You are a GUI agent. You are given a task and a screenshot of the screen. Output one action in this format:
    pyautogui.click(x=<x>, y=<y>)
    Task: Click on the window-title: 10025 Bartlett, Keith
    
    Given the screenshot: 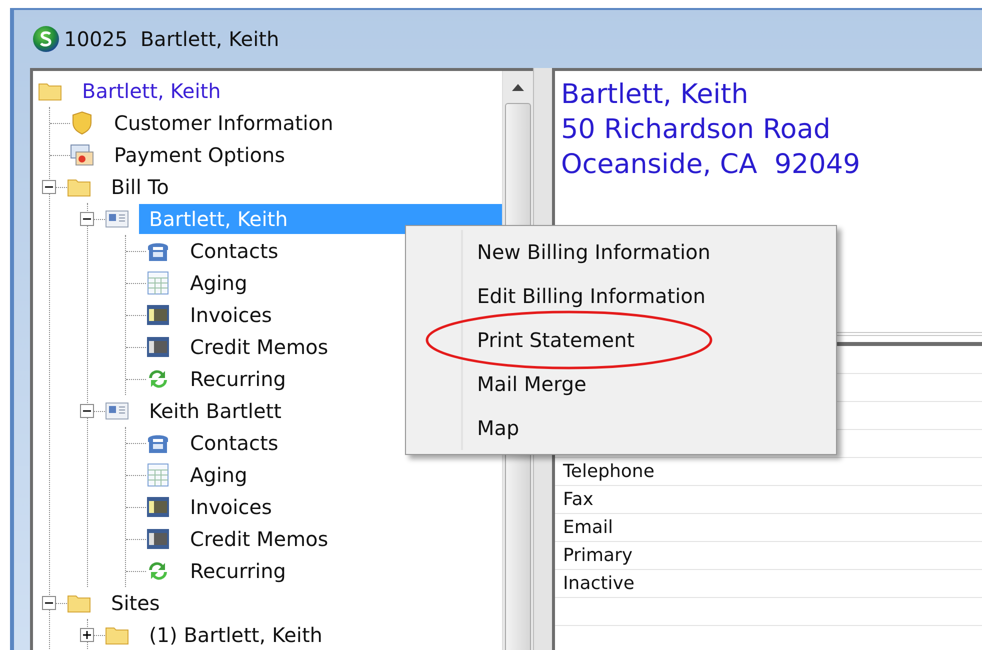 What is the action you would take?
    pyautogui.click(x=172, y=39)
    